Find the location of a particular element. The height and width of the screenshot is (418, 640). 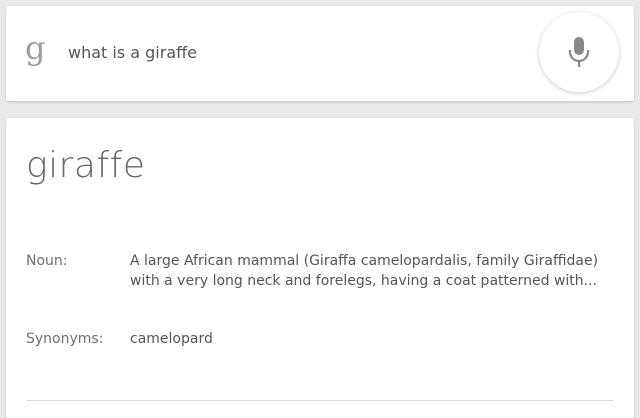

noun-label: Noun: is located at coordinates (47, 261).